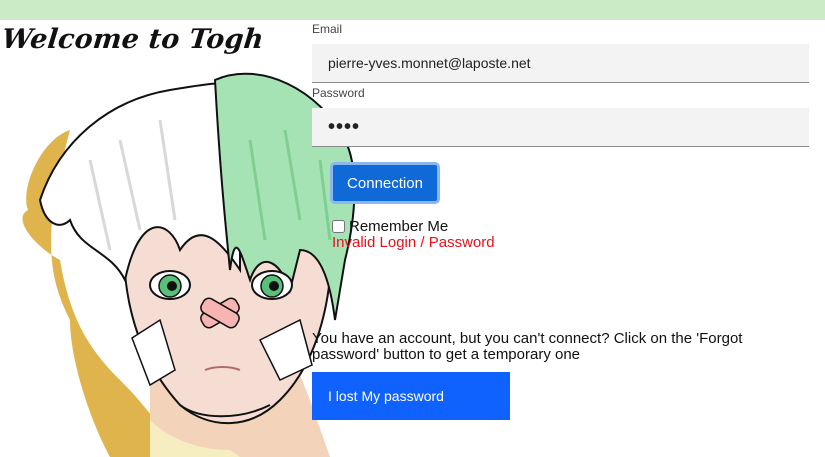 The height and width of the screenshot is (457, 825). Describe the element at coordinates (327, 29) in the screenshot. I see `email-label: Email` at that location.